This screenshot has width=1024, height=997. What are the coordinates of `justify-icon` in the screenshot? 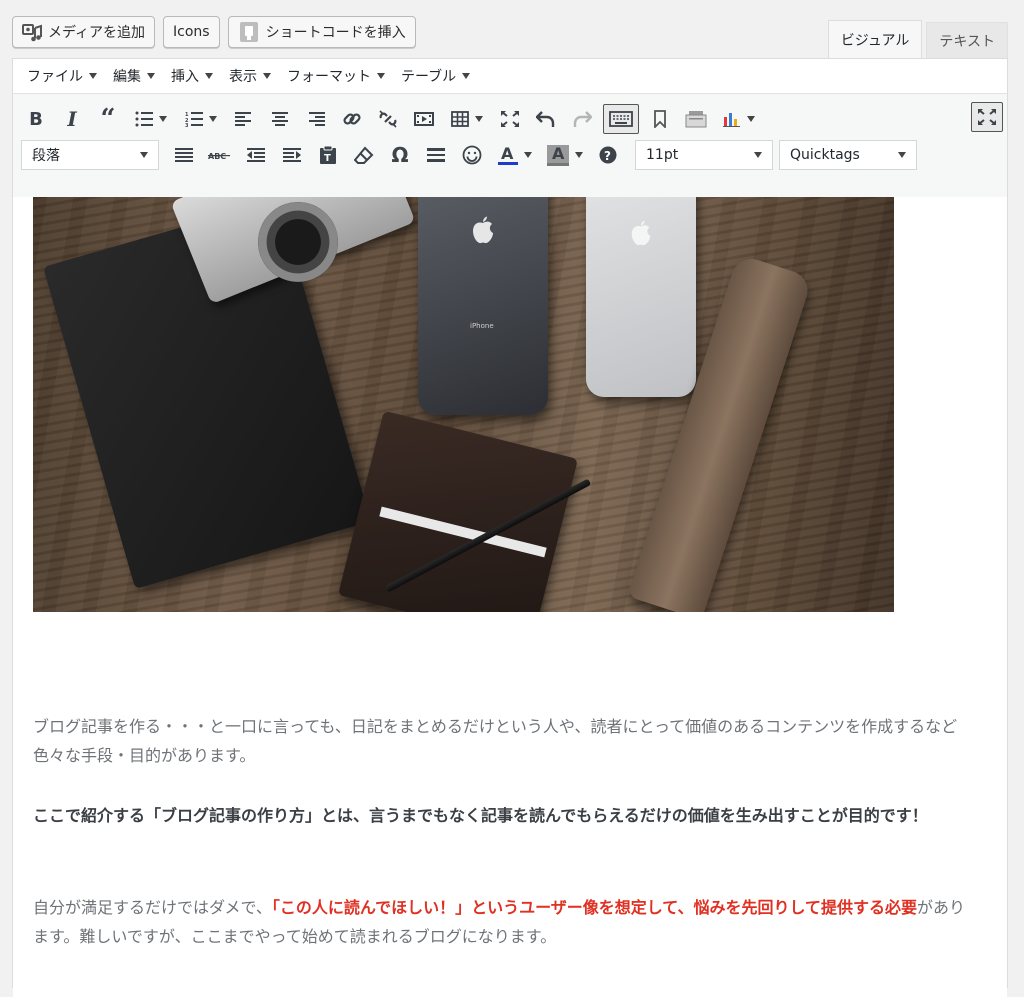 It's located at (184, 155).